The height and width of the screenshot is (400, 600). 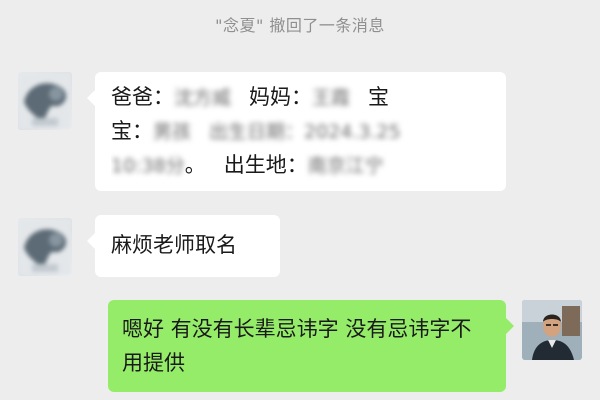 What do you see at coordinates (203, 98) in the screenshot?
I see `redacted-dad-name: 沈方威` at bounding box center [203, 98].